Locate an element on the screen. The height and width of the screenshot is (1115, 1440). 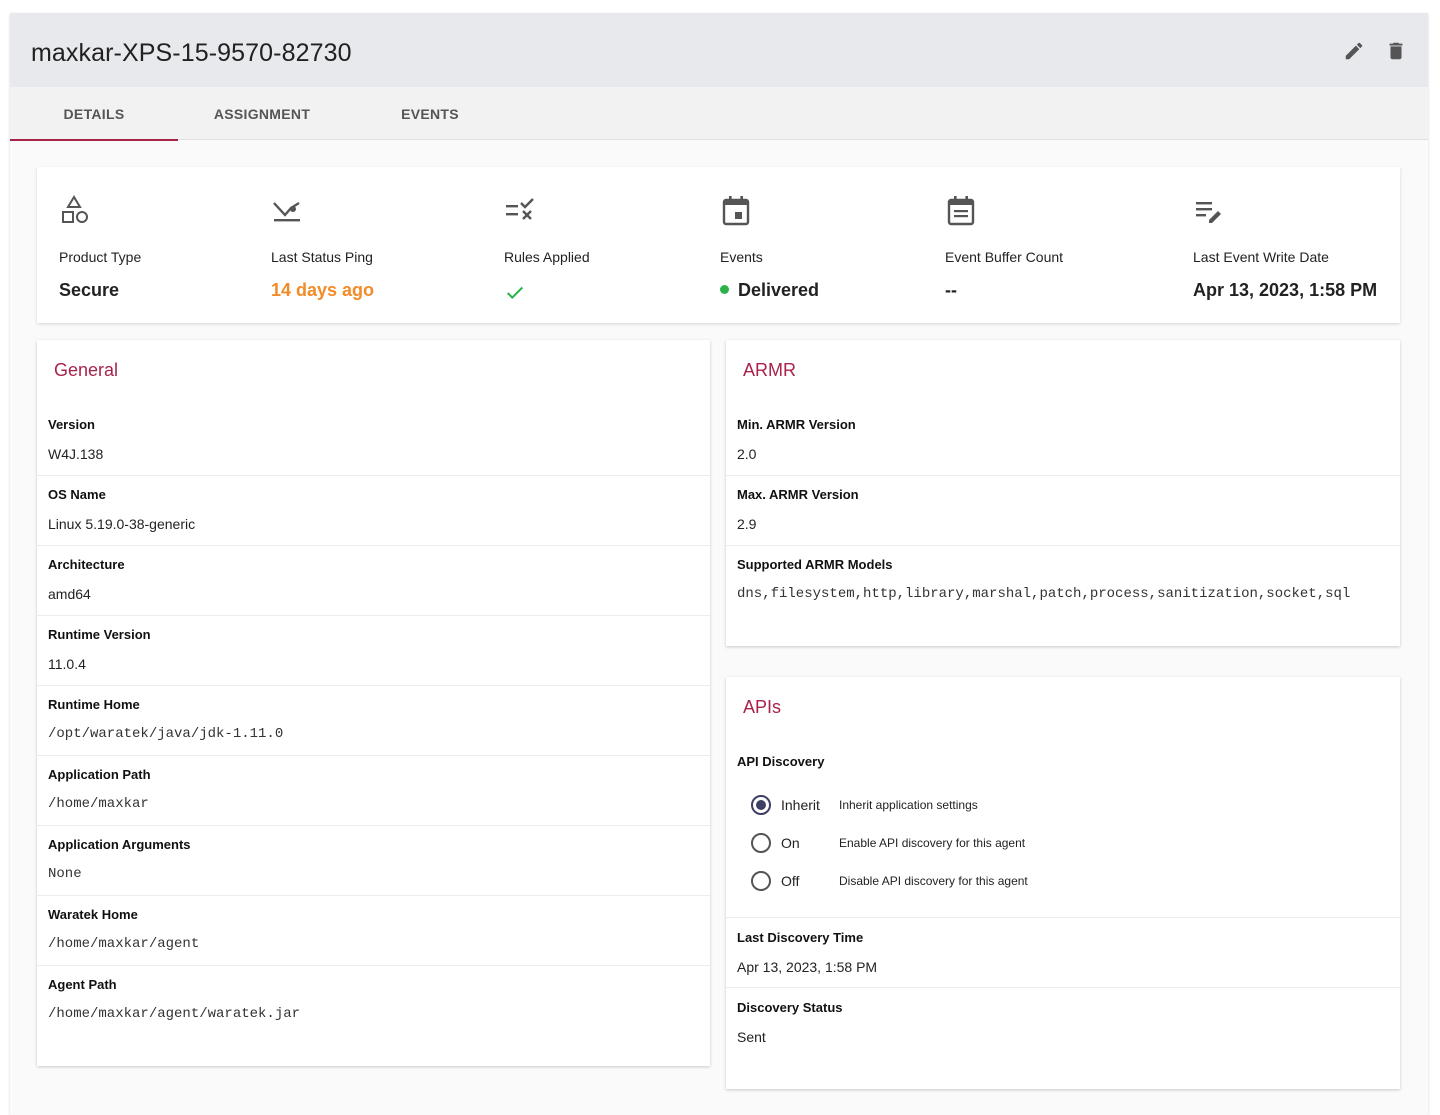
event-buffer-count-value: -- is located at coordinates (951, 290).